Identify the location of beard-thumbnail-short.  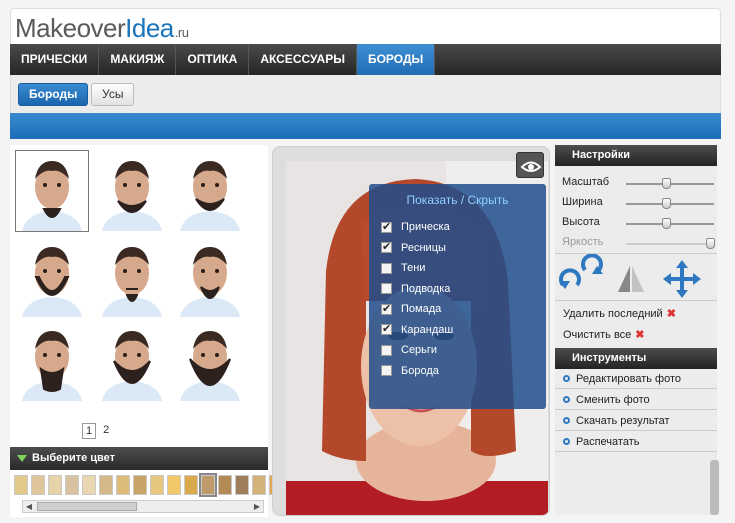
(132, 191).